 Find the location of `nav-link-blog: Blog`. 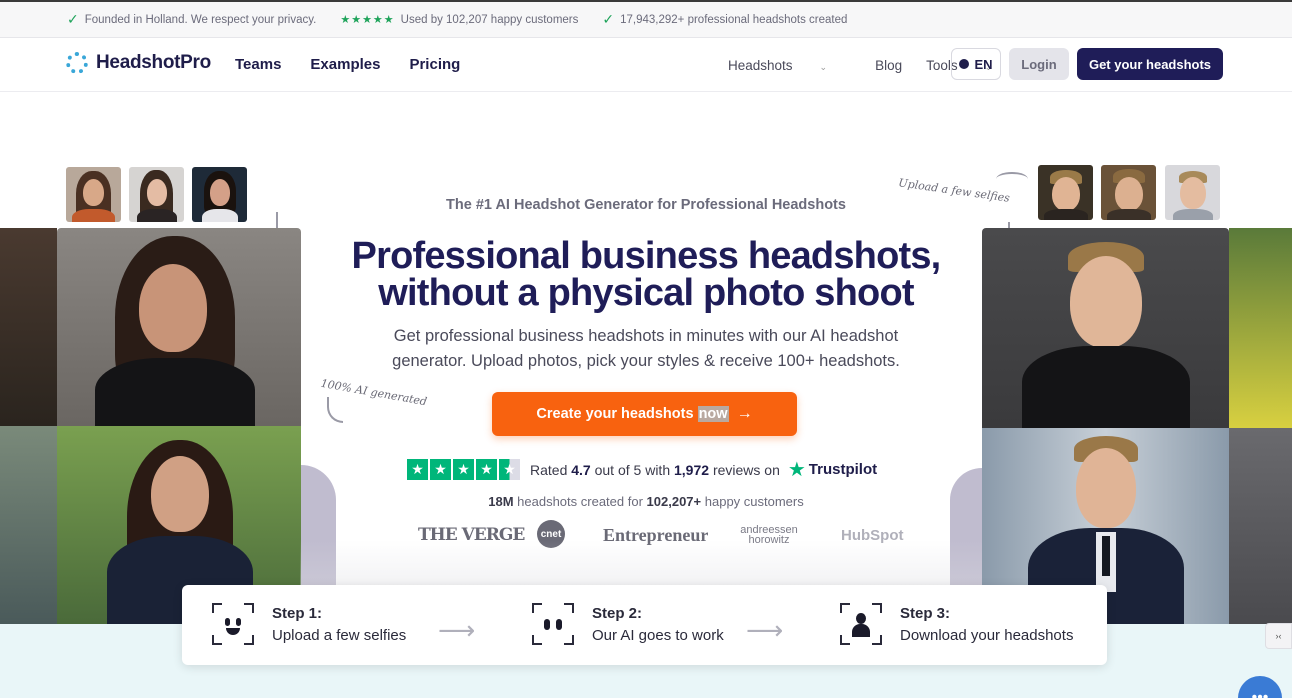

nav-link-blog: Blog is located at coordinates (888, 65).